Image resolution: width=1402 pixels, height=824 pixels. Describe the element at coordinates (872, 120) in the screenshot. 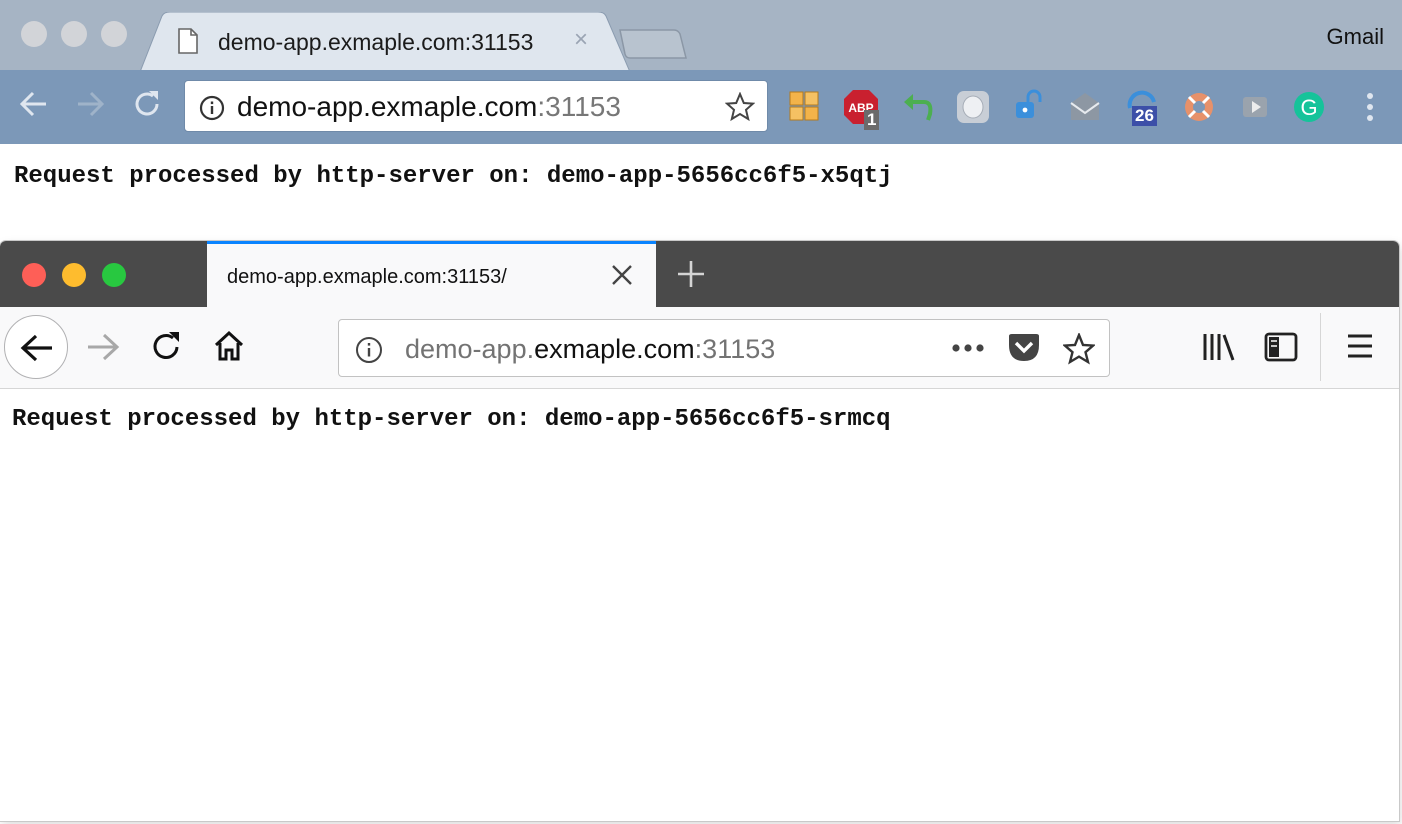

I see `adblock-count-badge: 1` at that location.